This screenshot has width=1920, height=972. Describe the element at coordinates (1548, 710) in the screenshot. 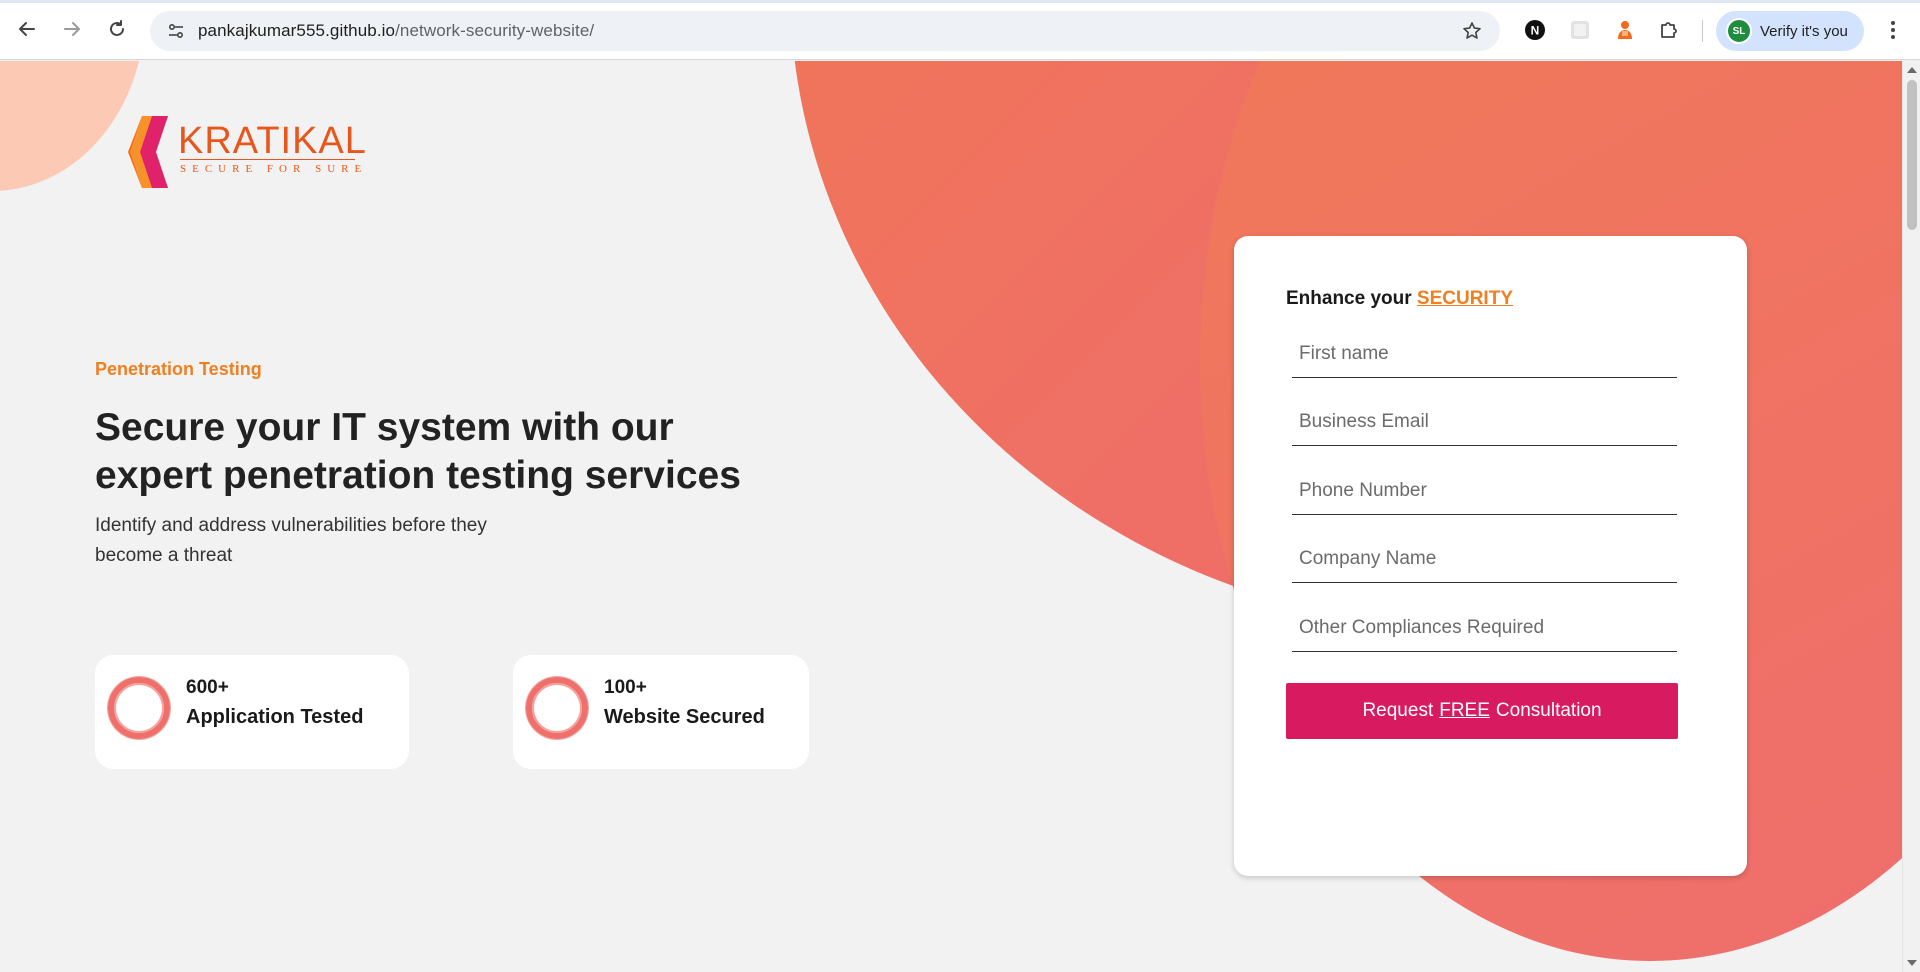

I see `submit-label-suffix: Consultation` at that location.